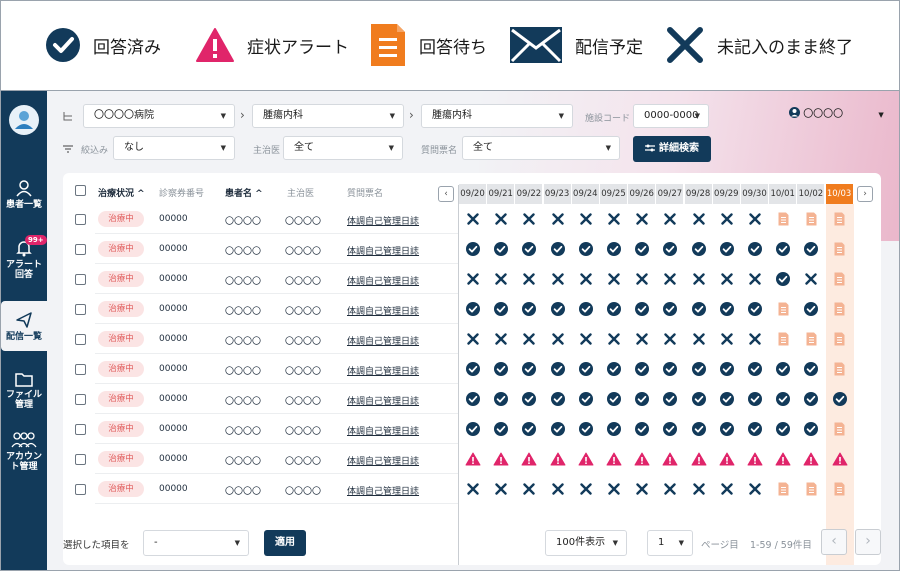 The image size is (900, 571). Describe the element at coordinates (541, 148) in the screenshot. I see `form-name-select: 全て` at that location.